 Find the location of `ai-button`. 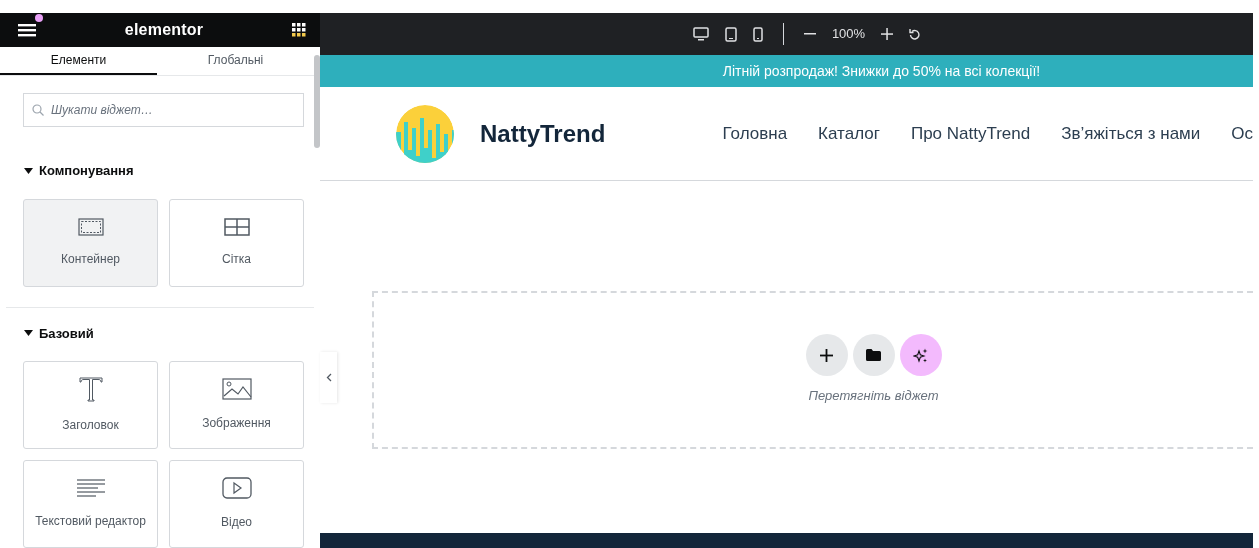

ai-button is located at coordinates (920, 355).